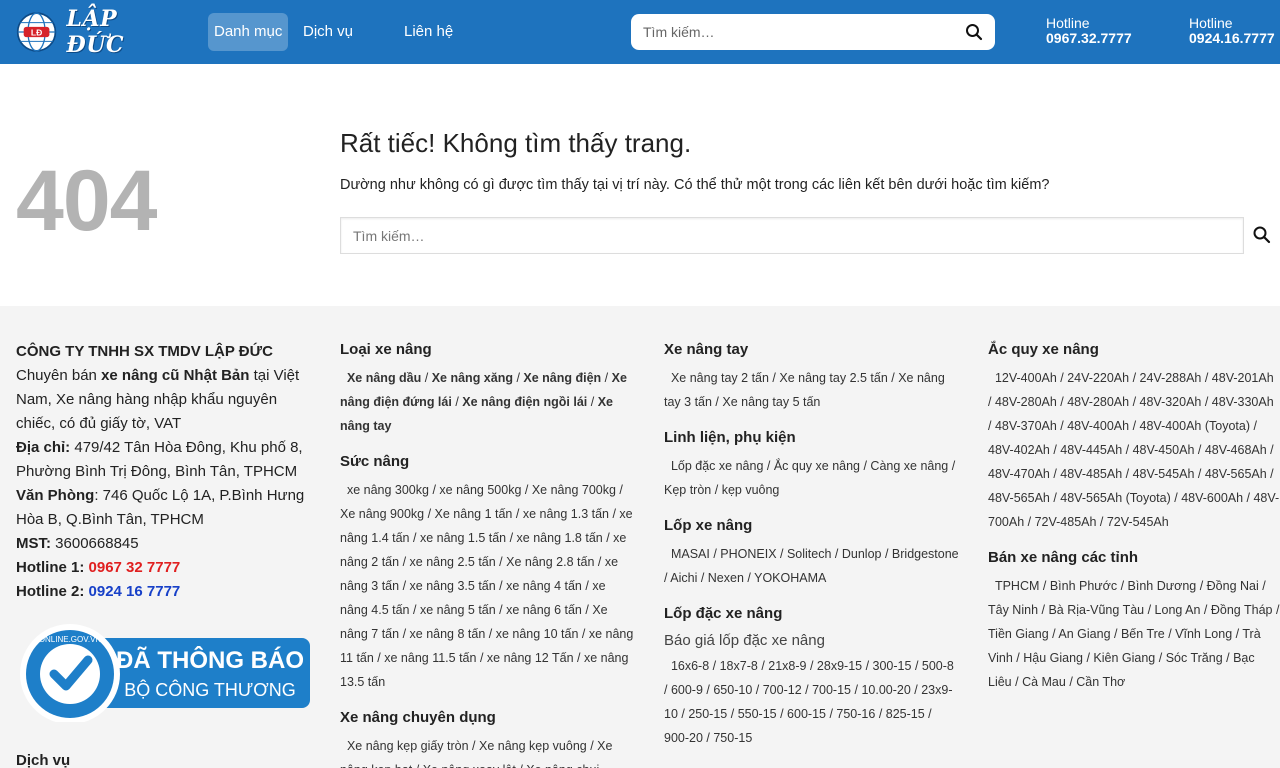 The height and width of the screenshot is (768, 1280). I want to click on footer-link: Xe nâng 1 tấn, so click(474, 514).